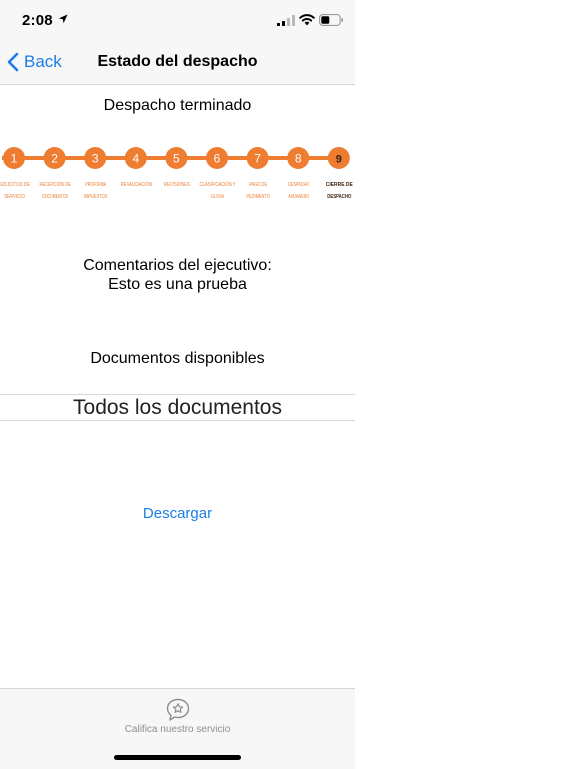 This screenshot has height=769, width=576. I want to click on progress-step-9-label: DESPACHO, so click(339, 197).